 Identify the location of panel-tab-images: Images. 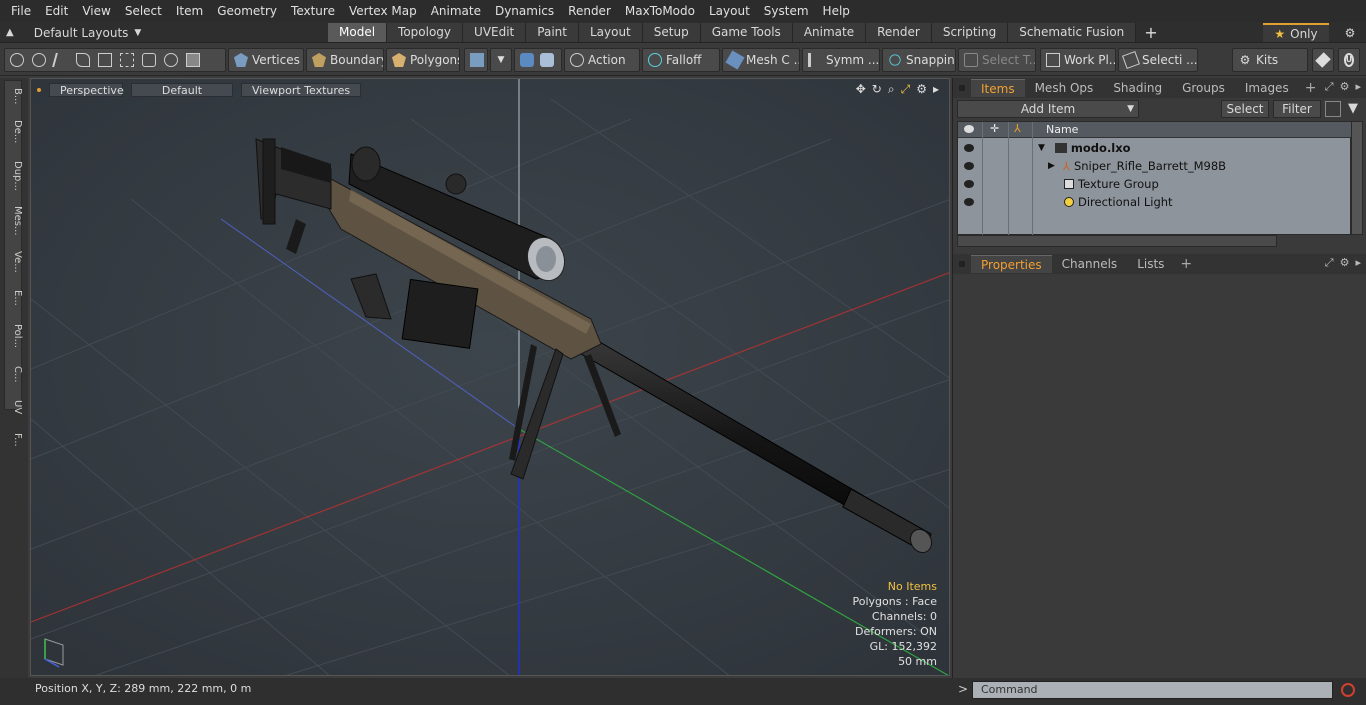
(1267, 88).